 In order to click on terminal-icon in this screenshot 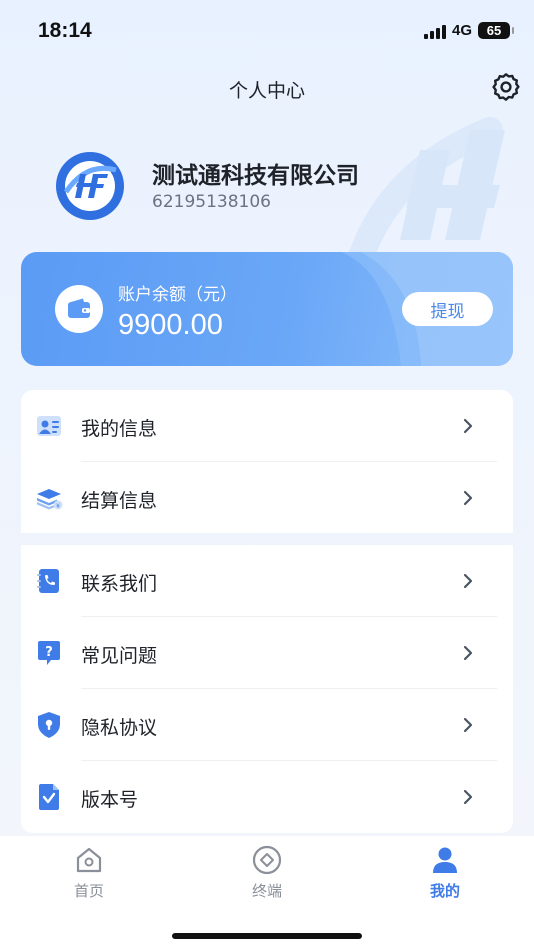, I will do `click(267, 860)`.